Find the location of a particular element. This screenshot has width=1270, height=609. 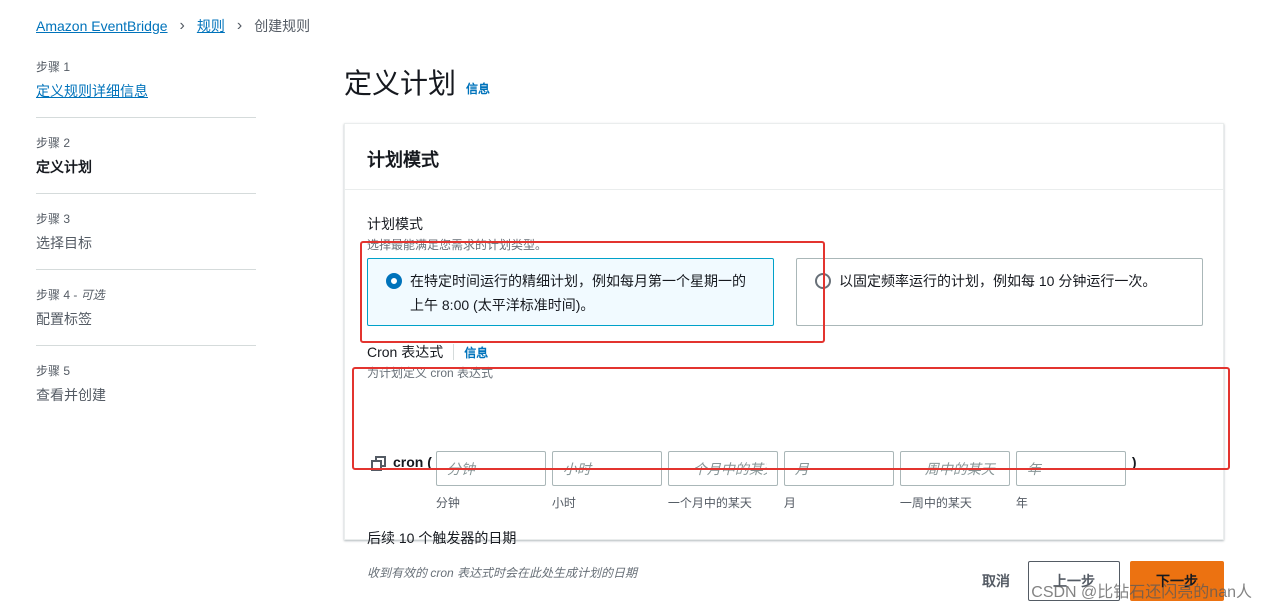

cron-field-minutes: 分钟 is located at coordinates (490, 481).